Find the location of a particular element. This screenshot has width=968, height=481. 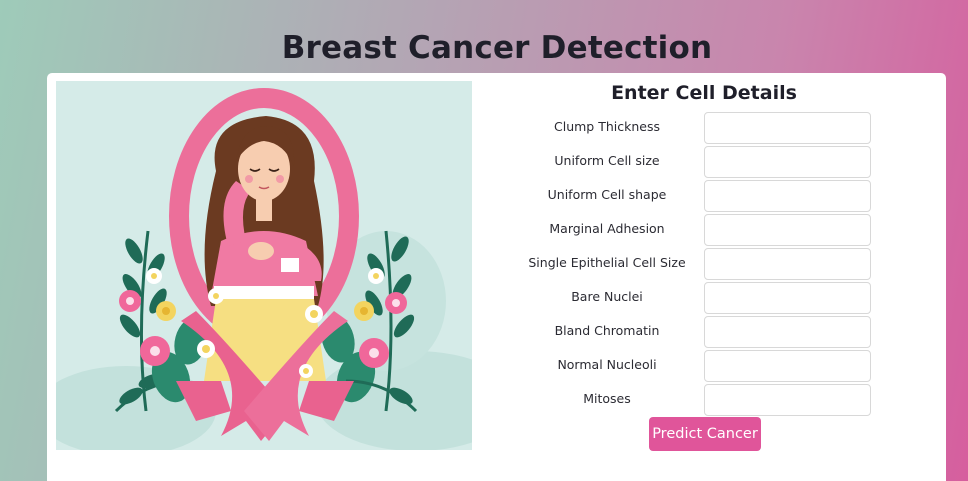

label-single-epithelial-cell-size: Single Epithelial Cell Size is located at coordinates (607, 262).